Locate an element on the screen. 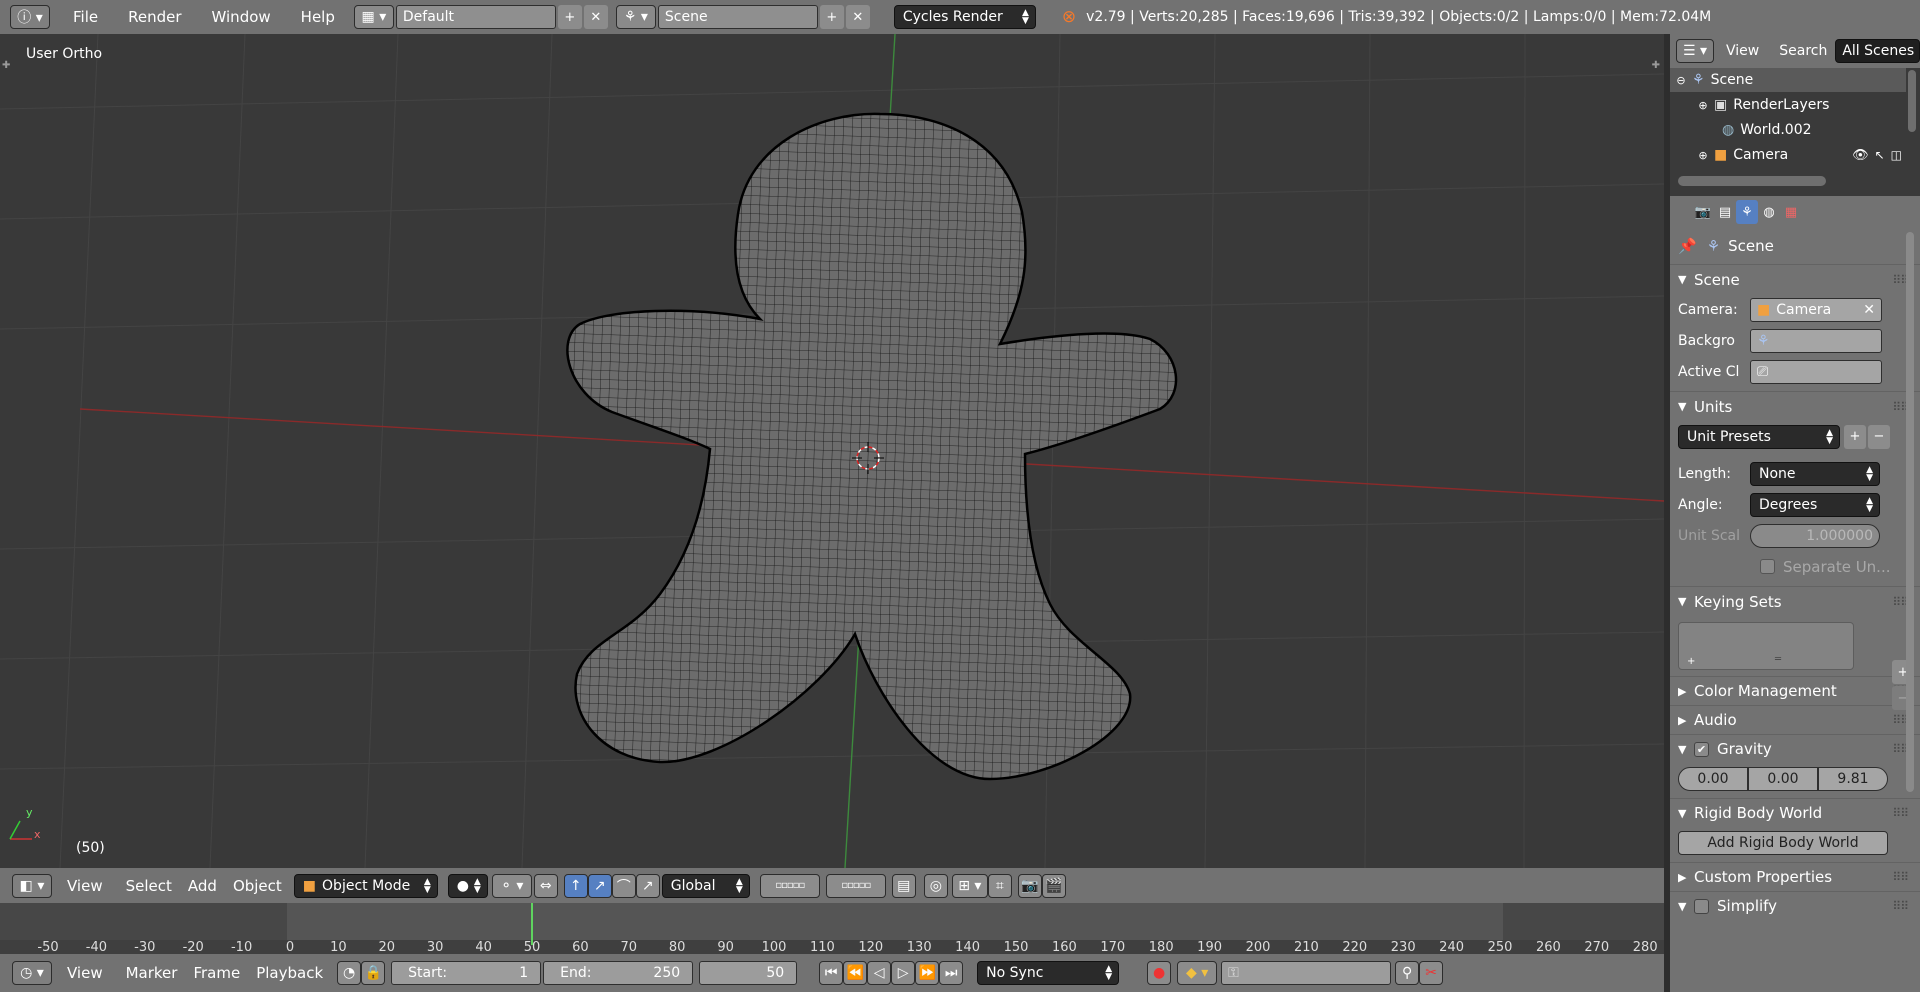 Image resolution: width=1920 pixels, height=992 pixels. next-keyframe-icon: ⏩ is located at coordinates (927, 973).